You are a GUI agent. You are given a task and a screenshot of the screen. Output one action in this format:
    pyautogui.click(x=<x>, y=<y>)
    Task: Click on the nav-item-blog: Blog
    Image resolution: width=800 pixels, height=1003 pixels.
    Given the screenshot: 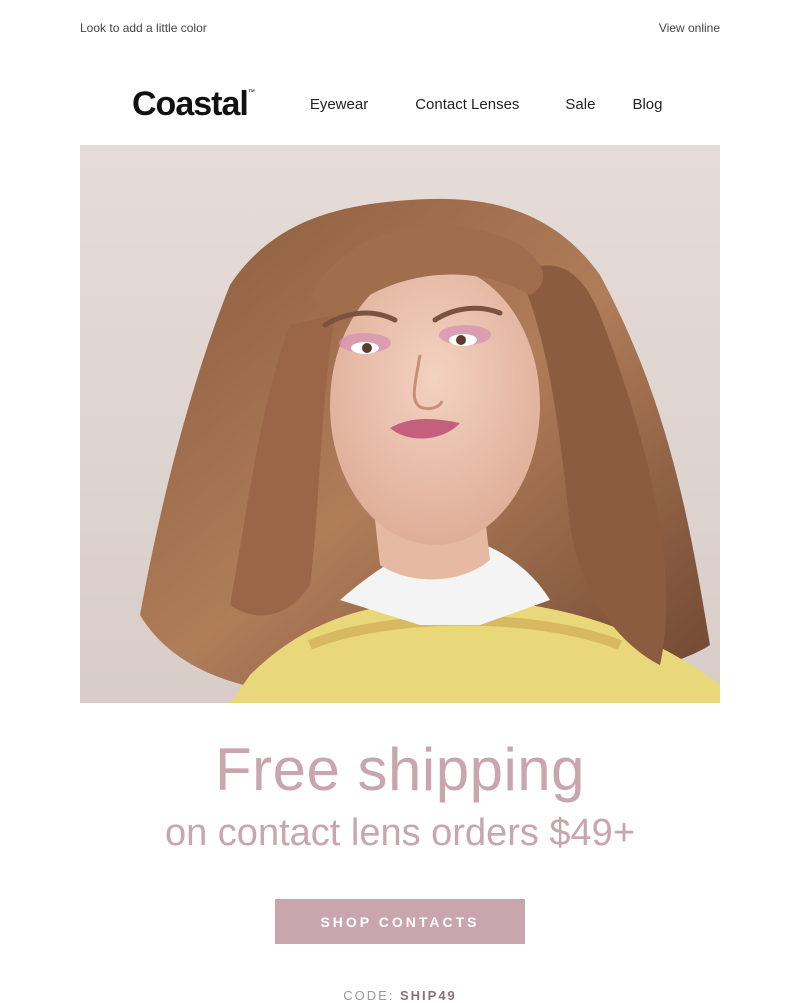 What is the action you would take?
    pyautogui.click(x=647, y=104)
    